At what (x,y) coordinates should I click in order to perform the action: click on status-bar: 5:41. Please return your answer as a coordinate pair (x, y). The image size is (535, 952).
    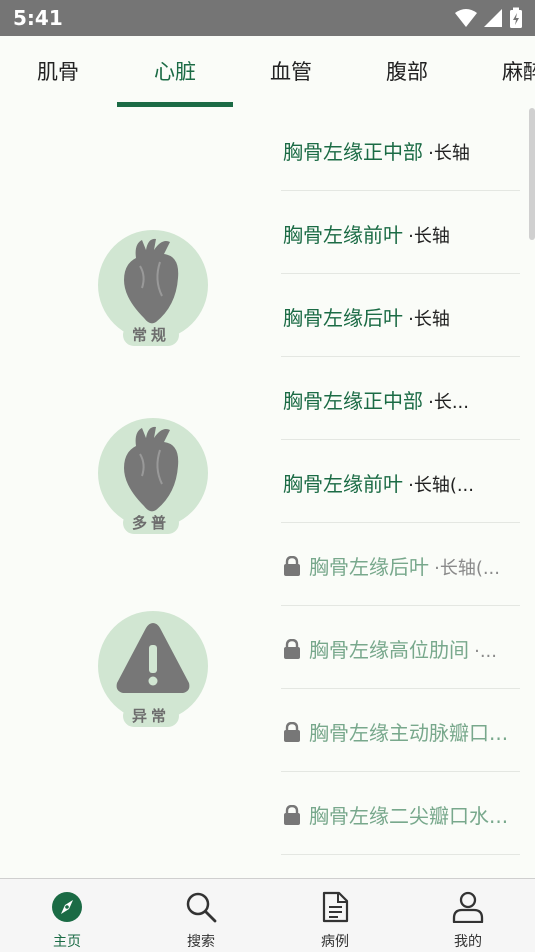
    Looking at the image, I should click on (267, 18).